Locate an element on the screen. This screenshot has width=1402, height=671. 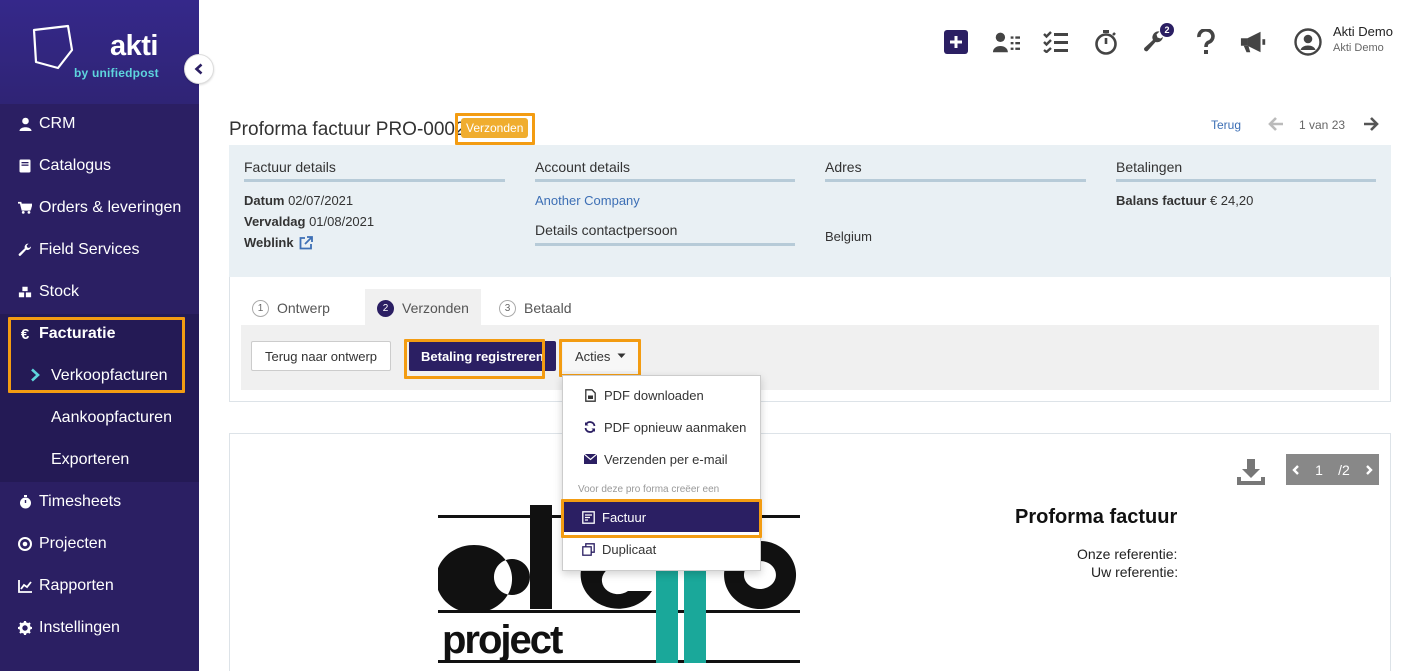
sidebar-item-field-services: Field Services is located at coordinates (99, 250).